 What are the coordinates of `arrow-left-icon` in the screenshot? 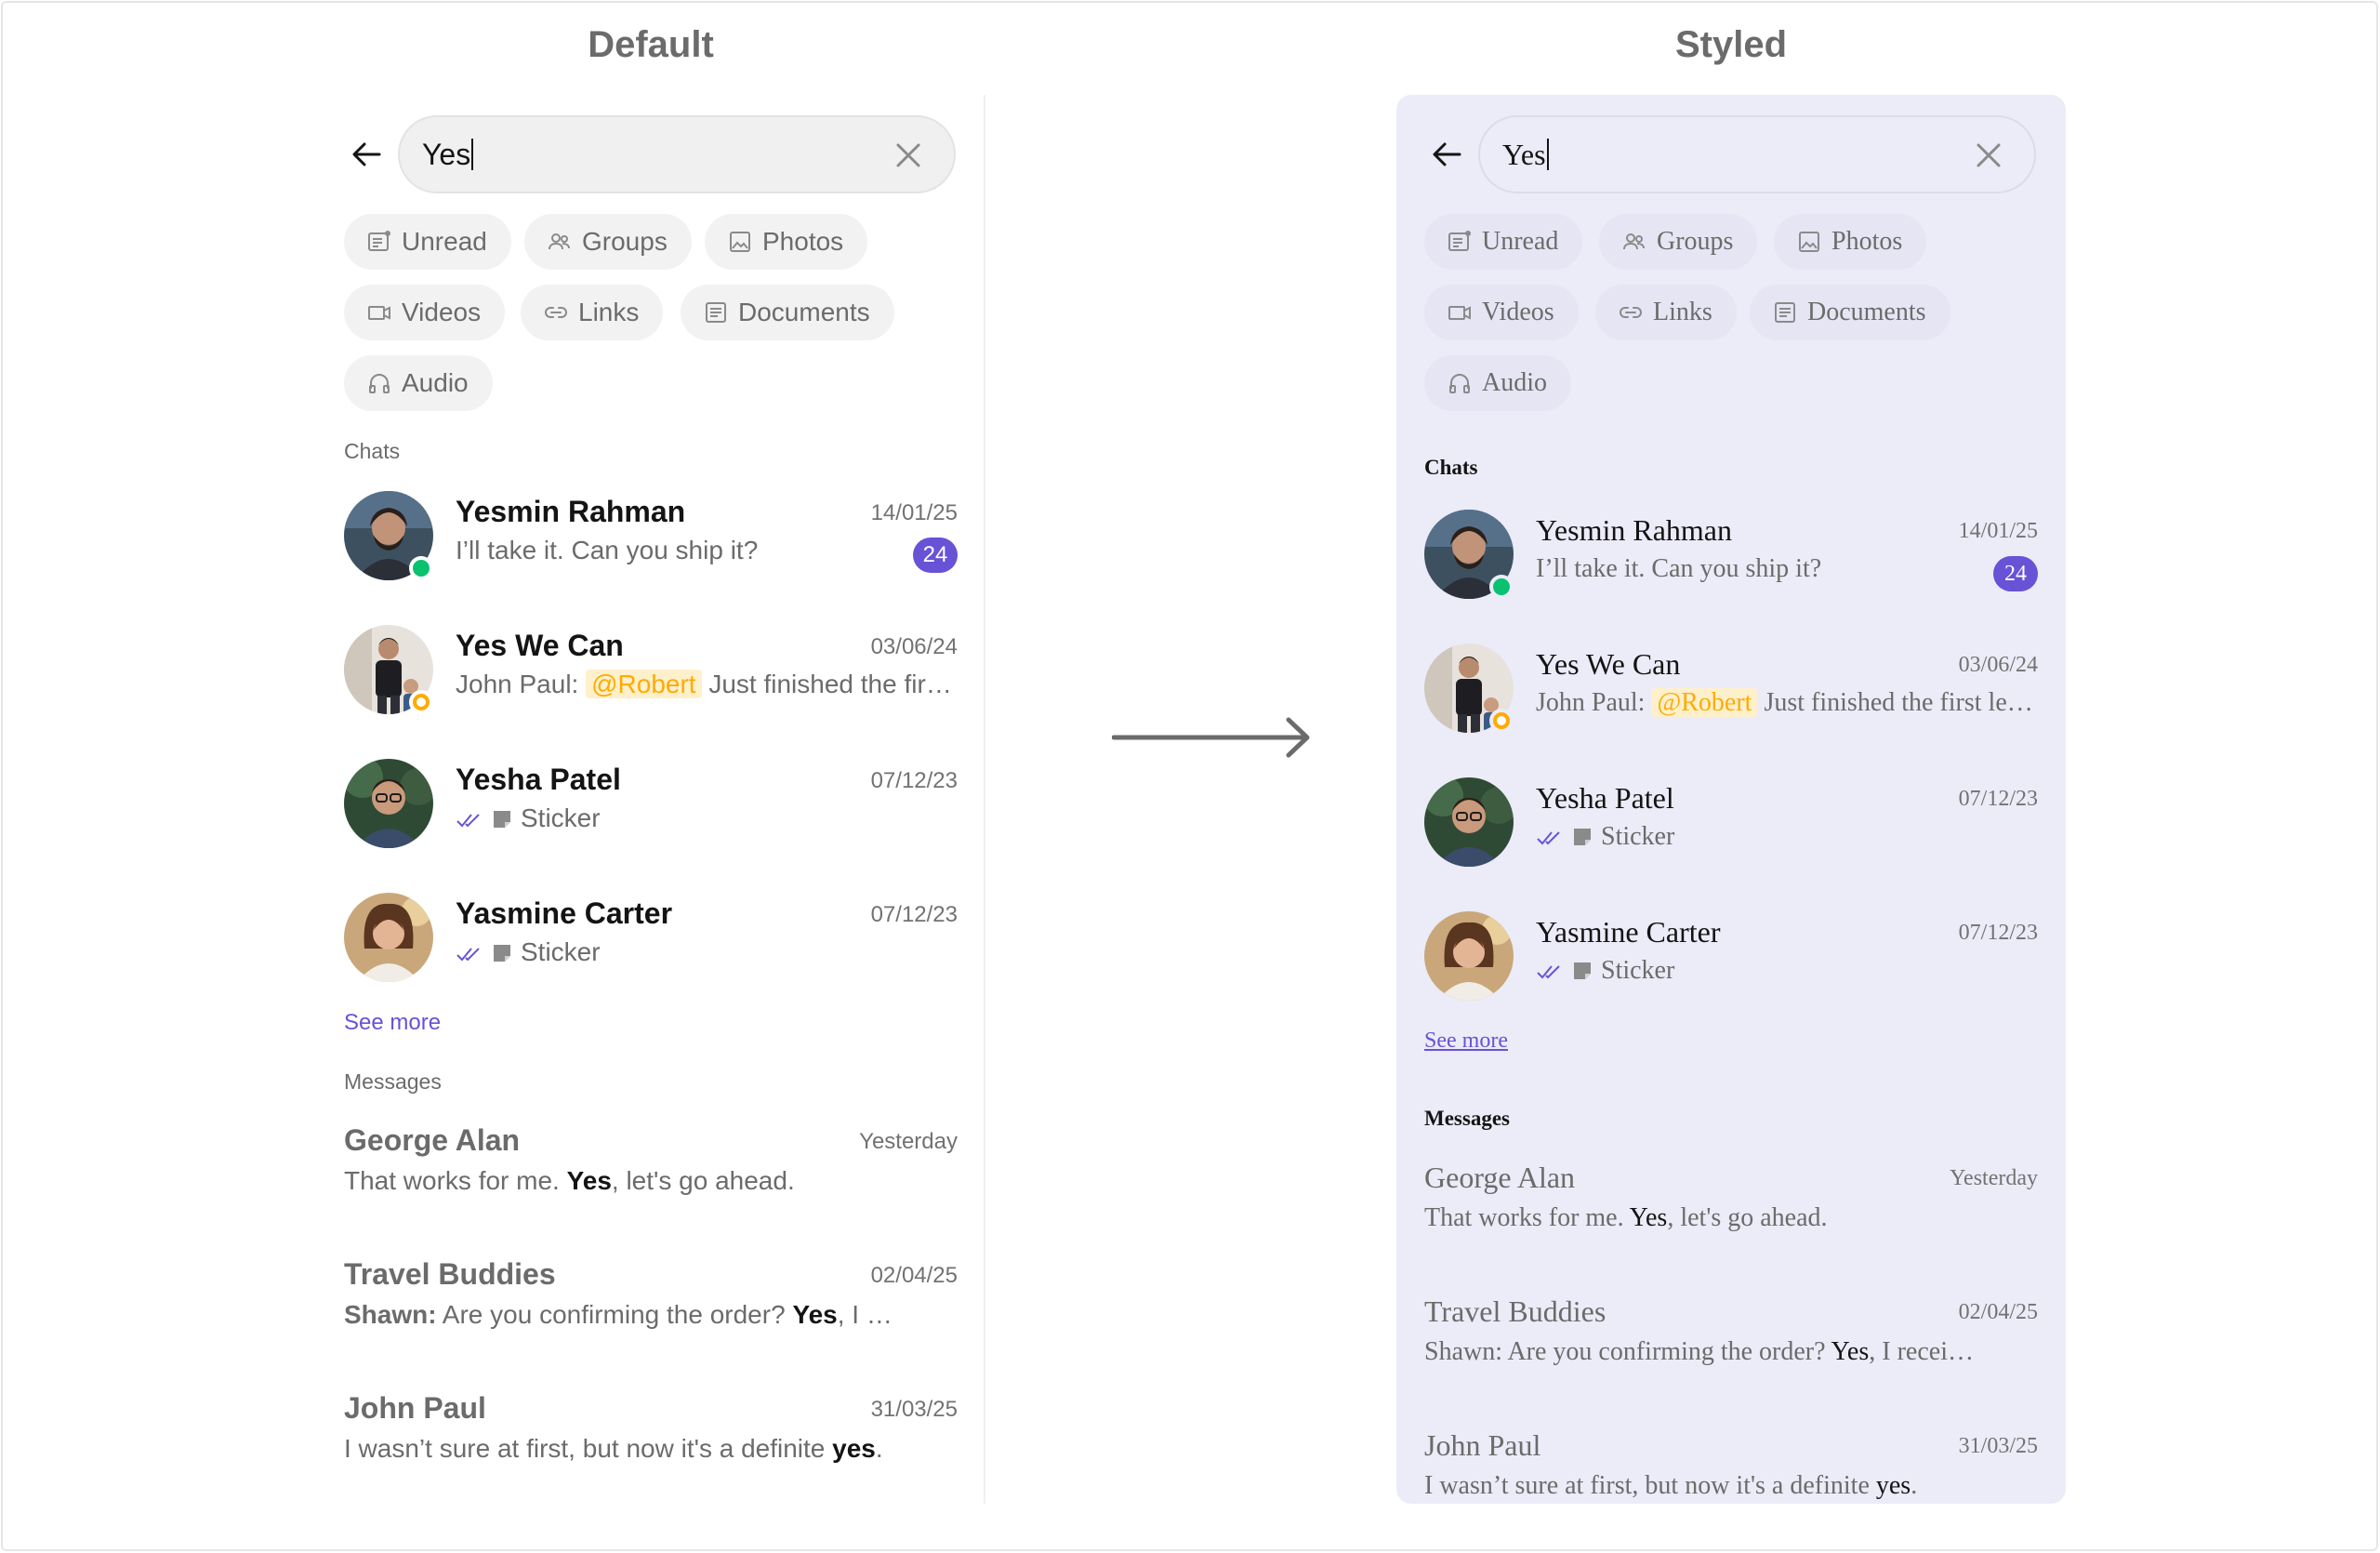 It's located at (1447, 154).